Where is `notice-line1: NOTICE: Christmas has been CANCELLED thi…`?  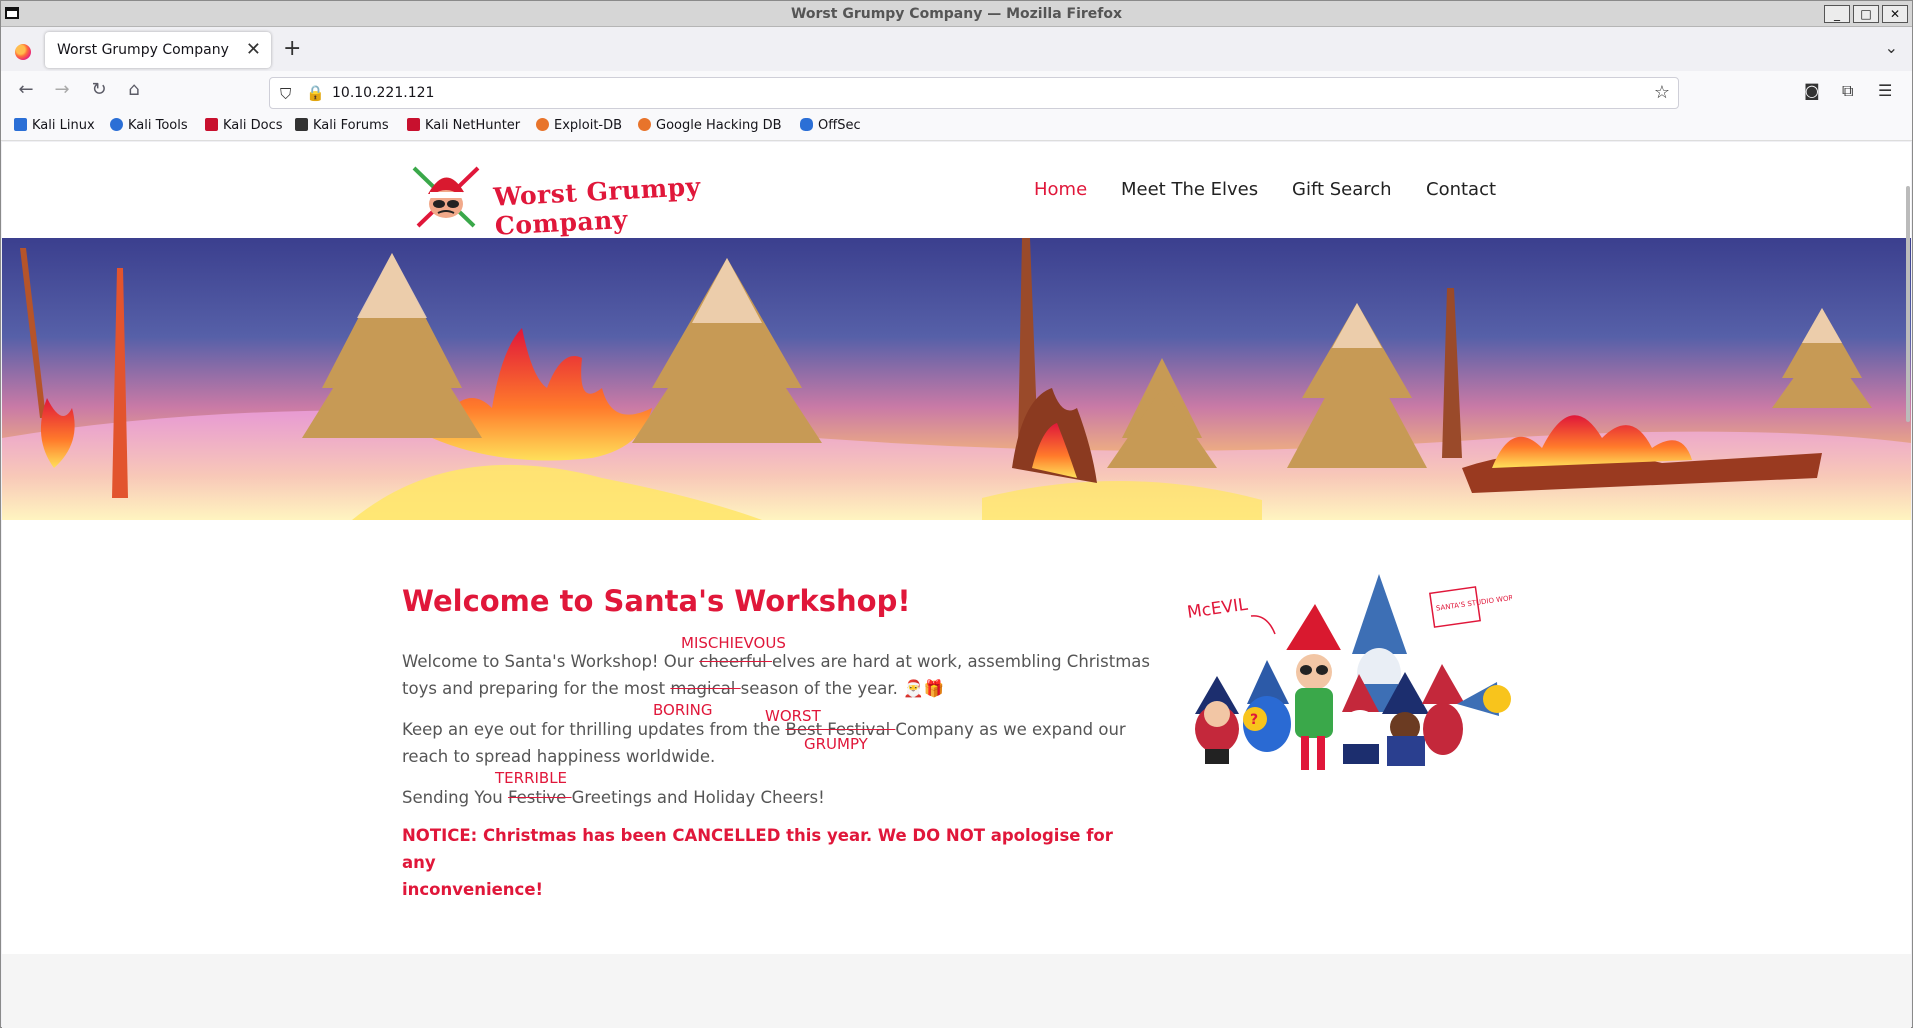 notice-line1: NOTICE: Christmas has been CANCELLED thi… is located at coordinates (757, 849).